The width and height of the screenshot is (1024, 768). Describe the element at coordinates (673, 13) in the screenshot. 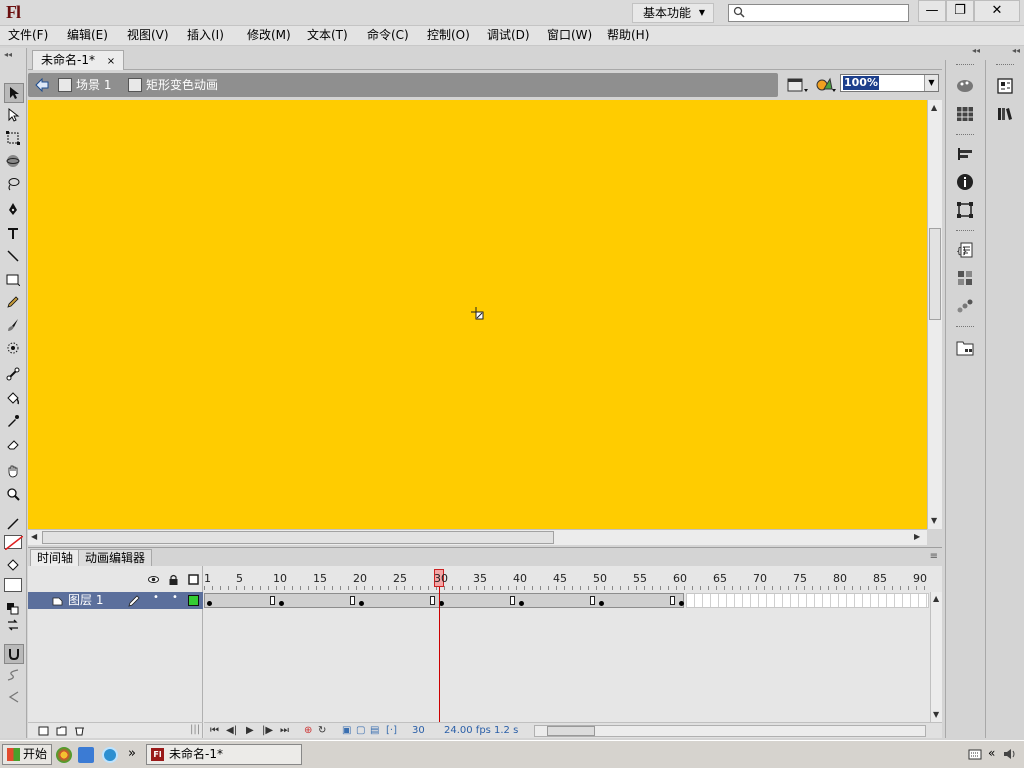

I see `workspace-switcher: 基本功能 ▼` at that location.